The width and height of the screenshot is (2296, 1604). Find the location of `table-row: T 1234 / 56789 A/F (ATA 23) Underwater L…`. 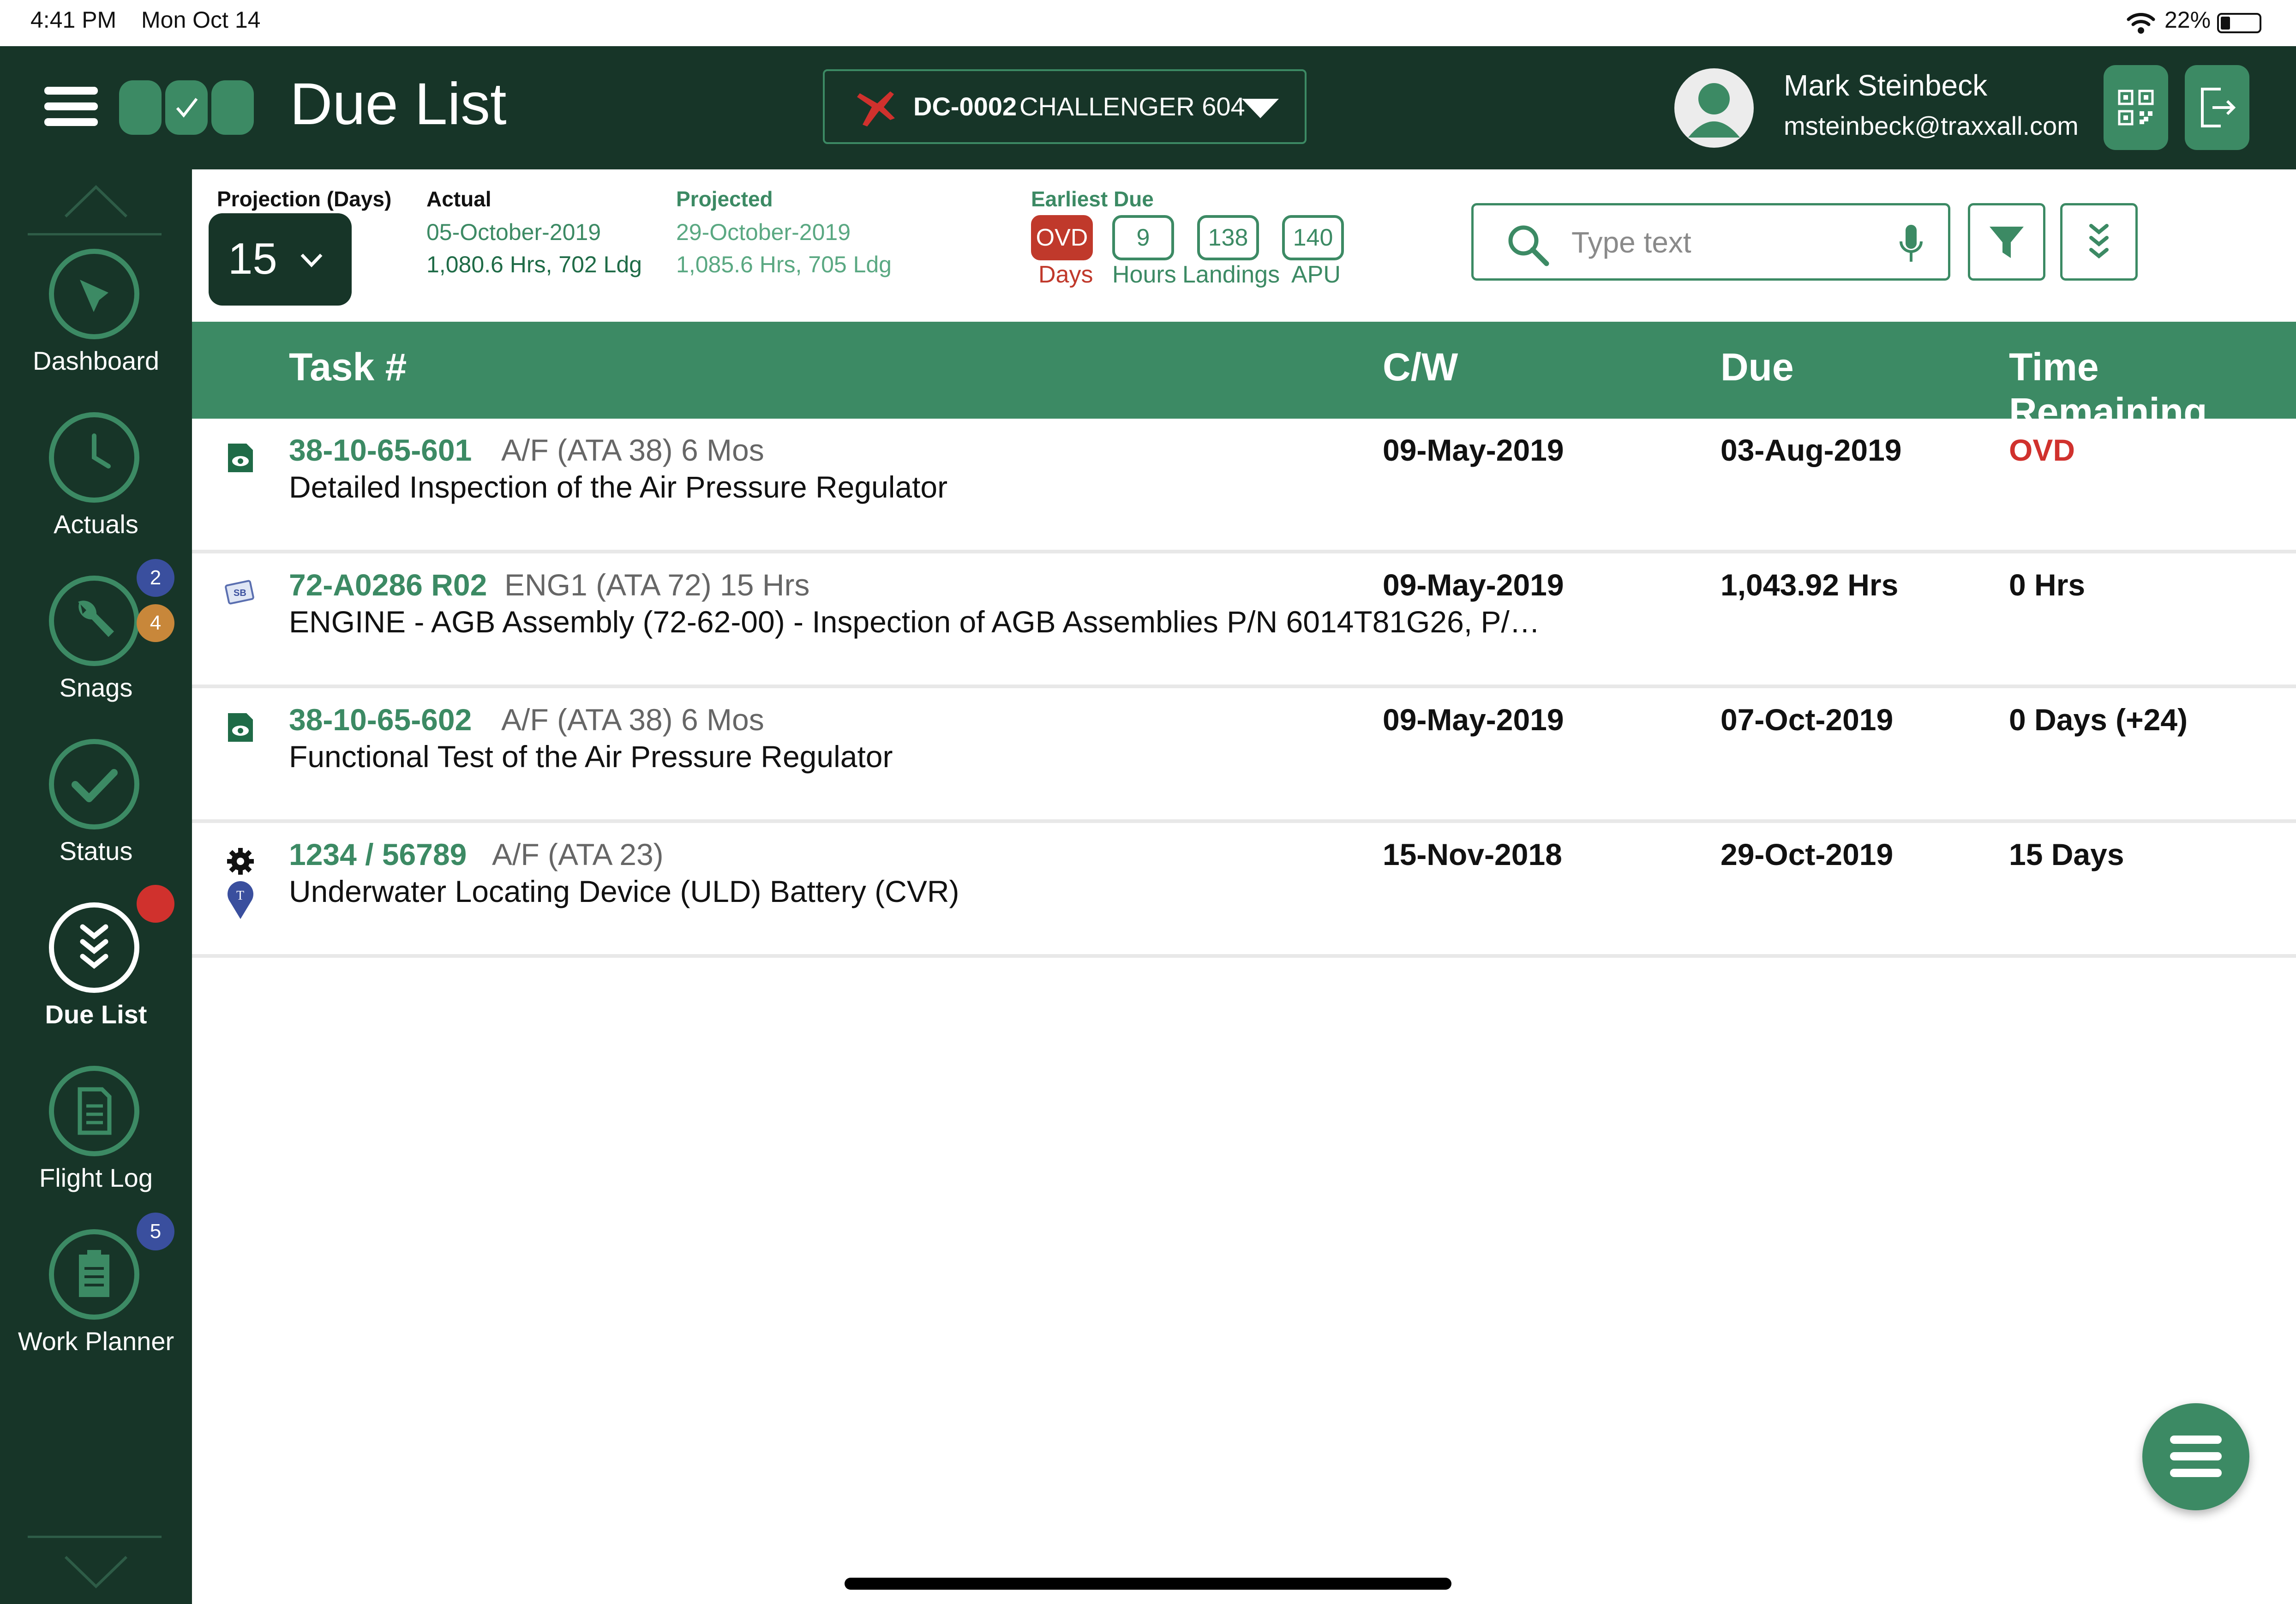

table-row: T 1234 / 56789 A/F (ATA 23) Underwater L… is located at coordinates (1244, 890).